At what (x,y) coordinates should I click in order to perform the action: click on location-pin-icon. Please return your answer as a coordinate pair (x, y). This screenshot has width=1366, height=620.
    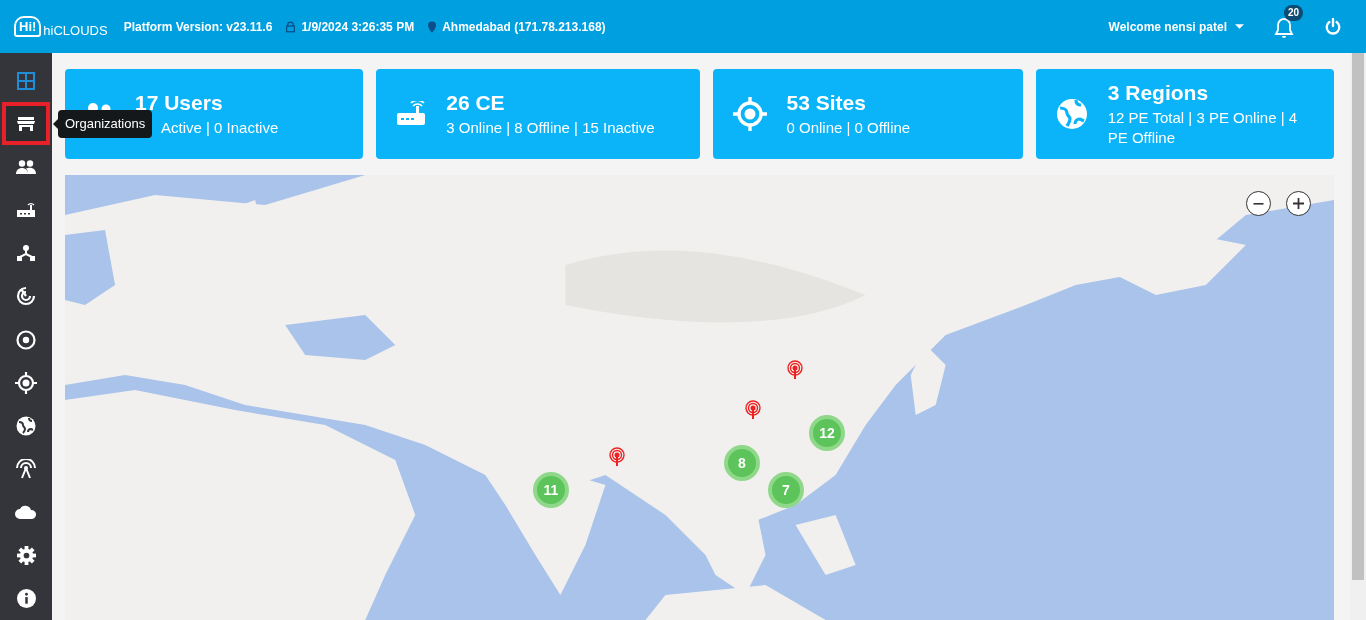
    Looking at the image, I should click on (432, 26).